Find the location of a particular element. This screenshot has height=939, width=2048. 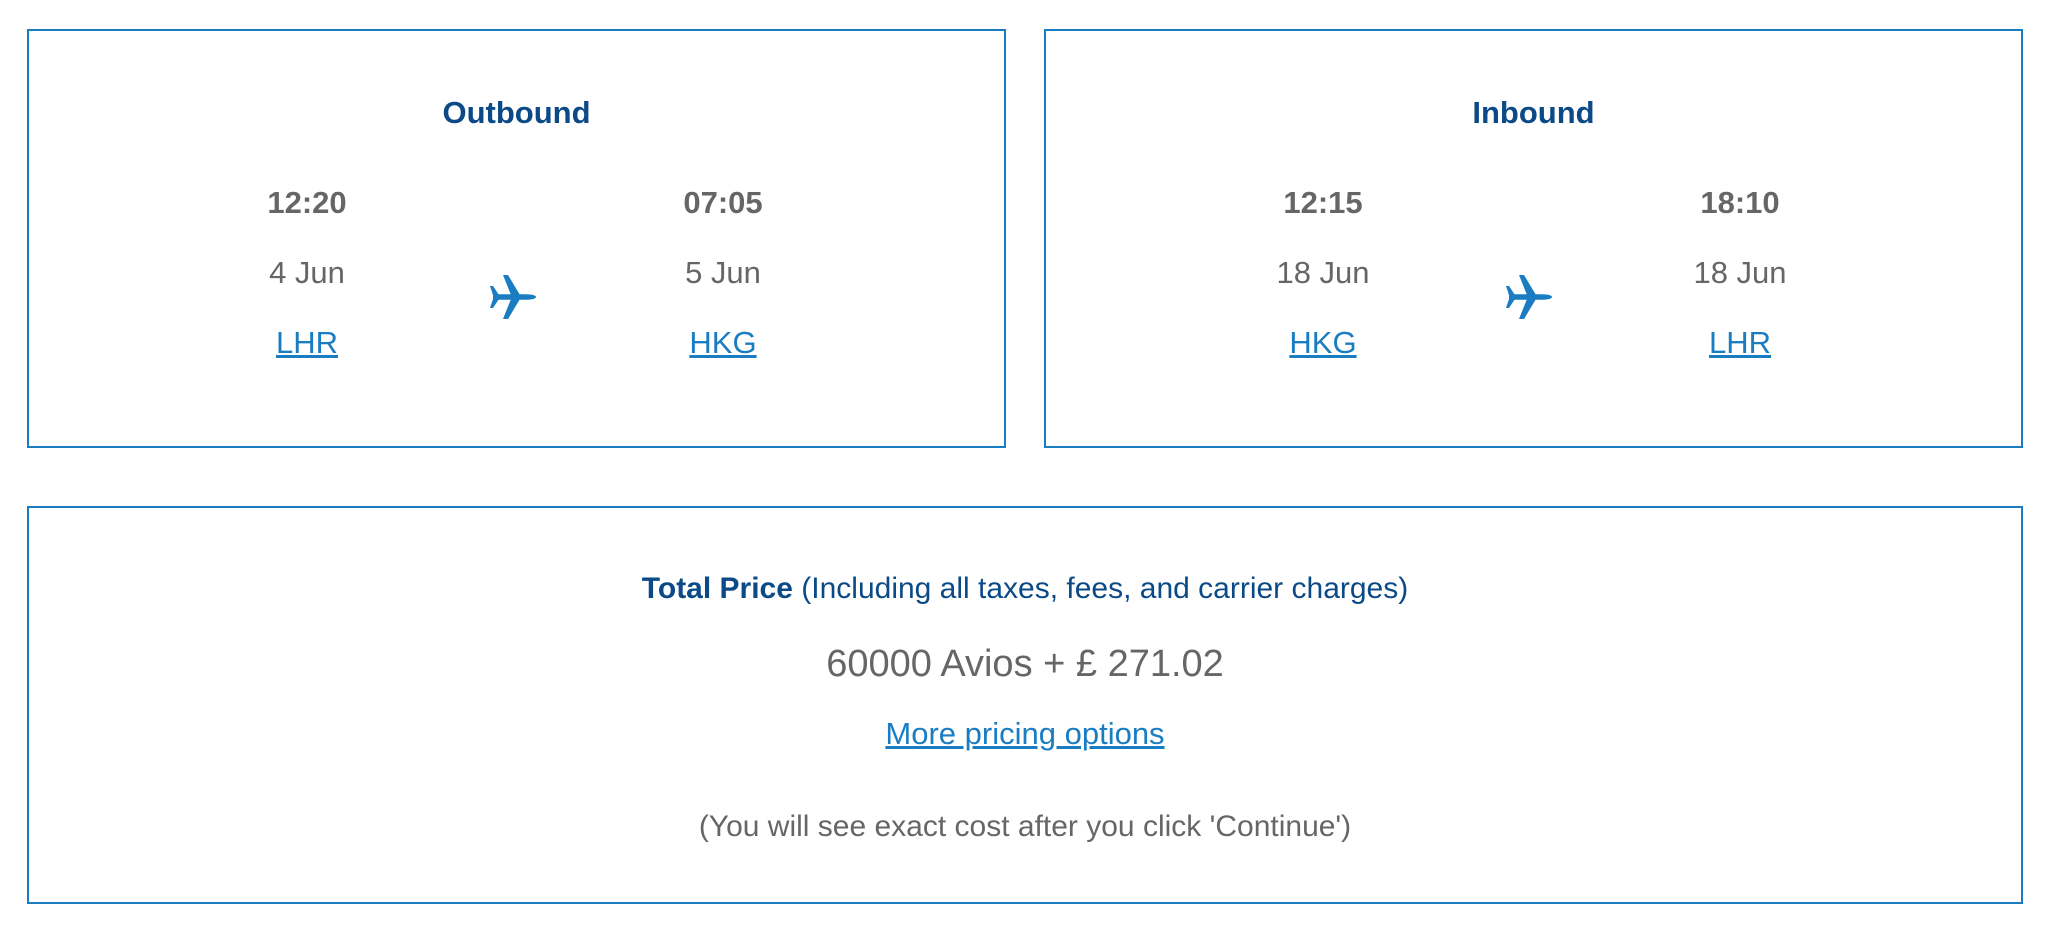

arrival-time: 07:05 is located at coordinates (723, 202).